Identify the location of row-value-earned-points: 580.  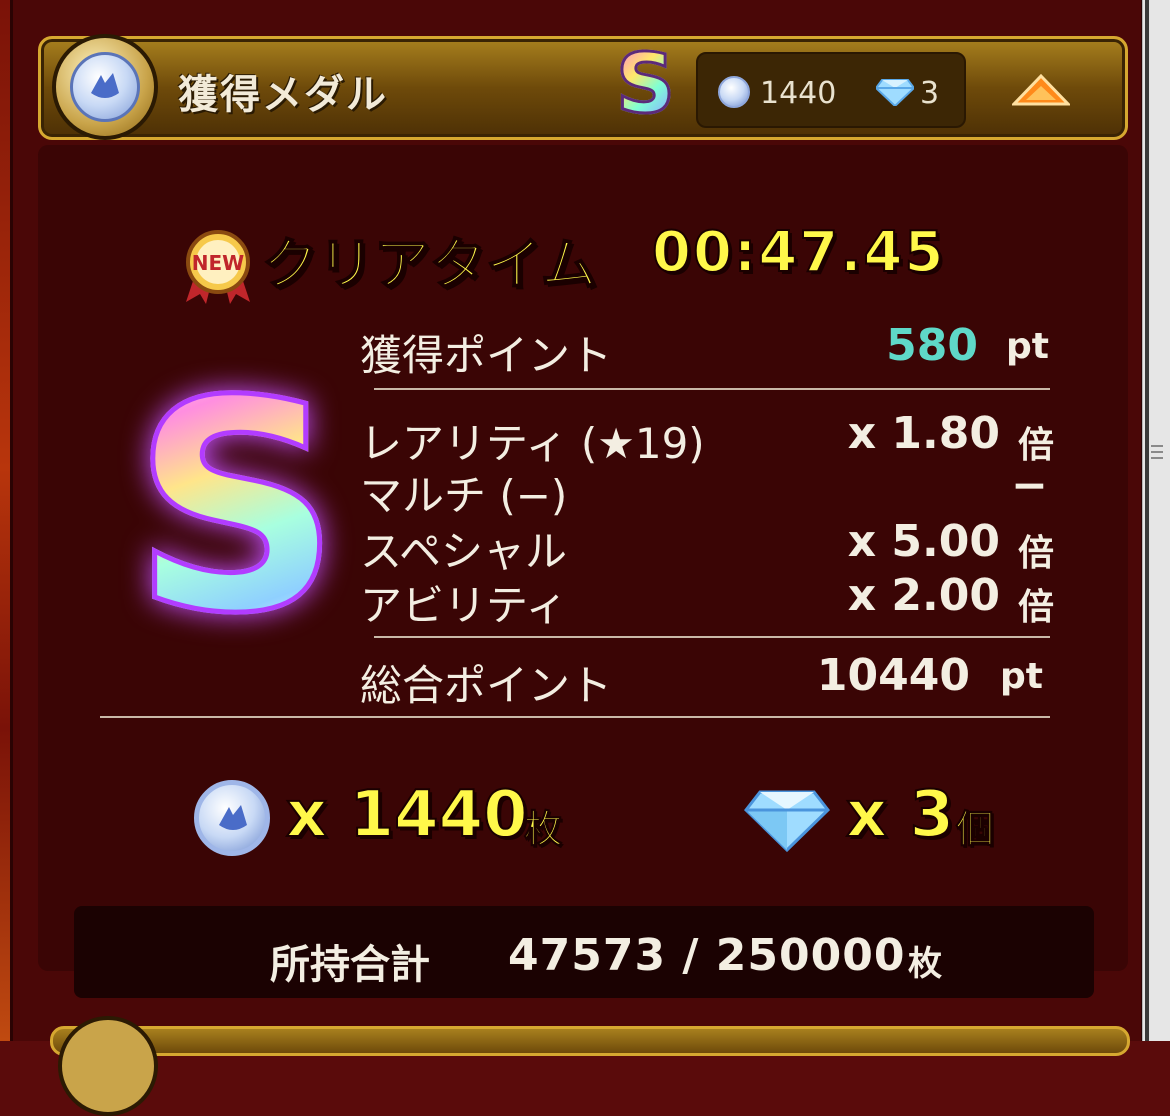
(932, 345).